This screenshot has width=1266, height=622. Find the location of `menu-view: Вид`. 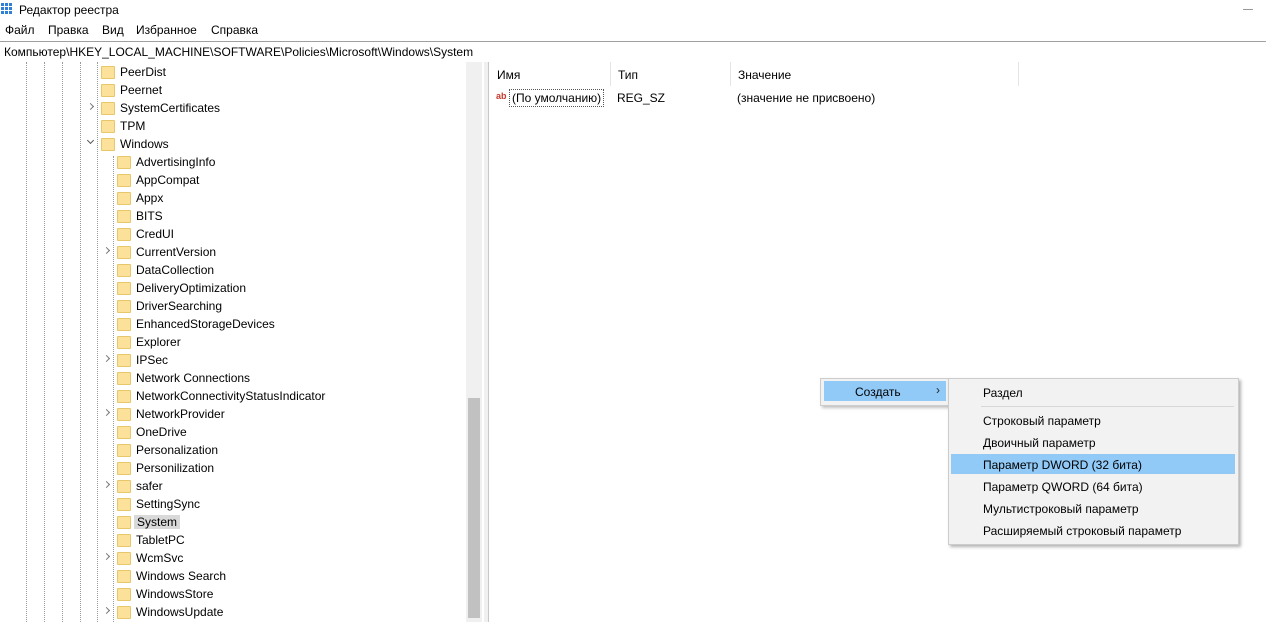

menu-view: Вид is located at coordinates (113, 30).